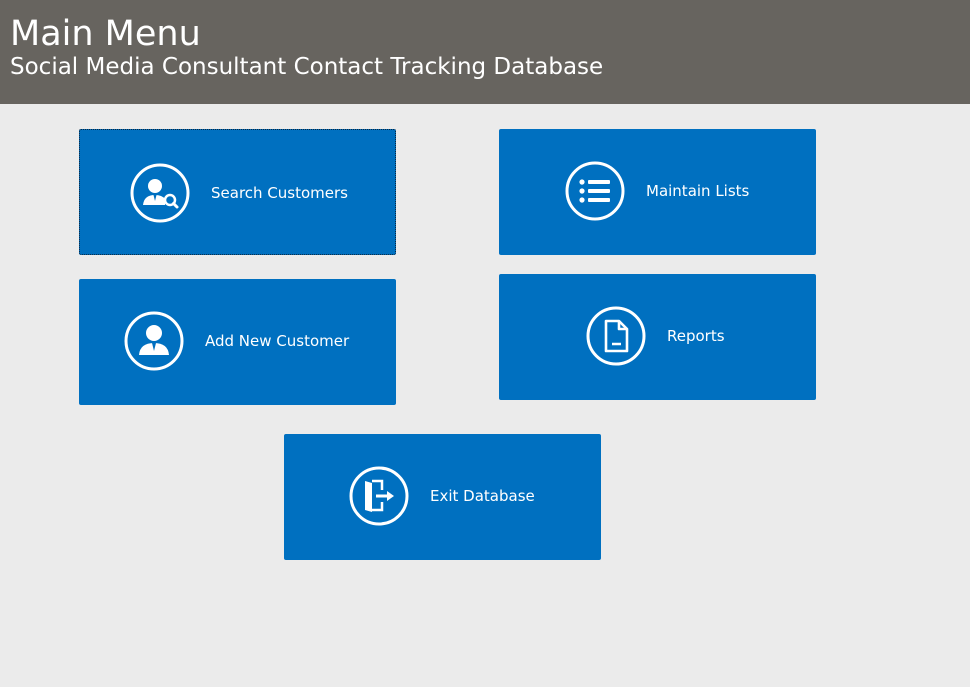 The width and height of the screenshot is (970, 687). I want to click on user-search-icon, so click(160, 193).